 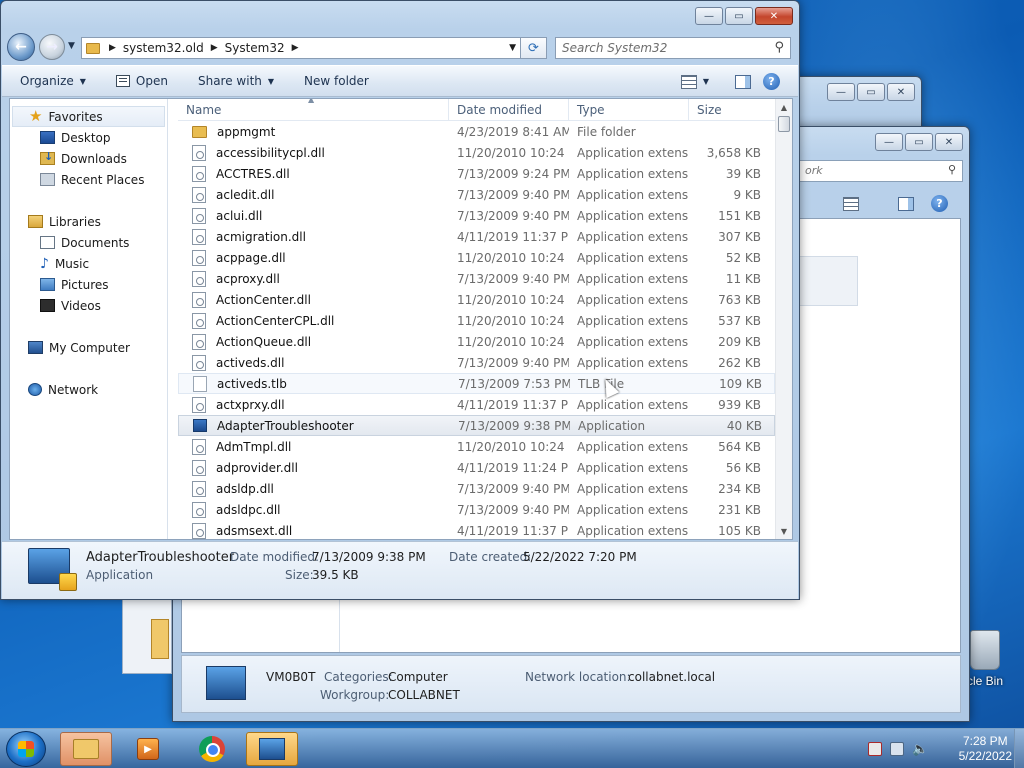 What do you see at coordinates (47, 284) in the screenshot?
I see `pictures-icon` at bounding box center [47, 284].